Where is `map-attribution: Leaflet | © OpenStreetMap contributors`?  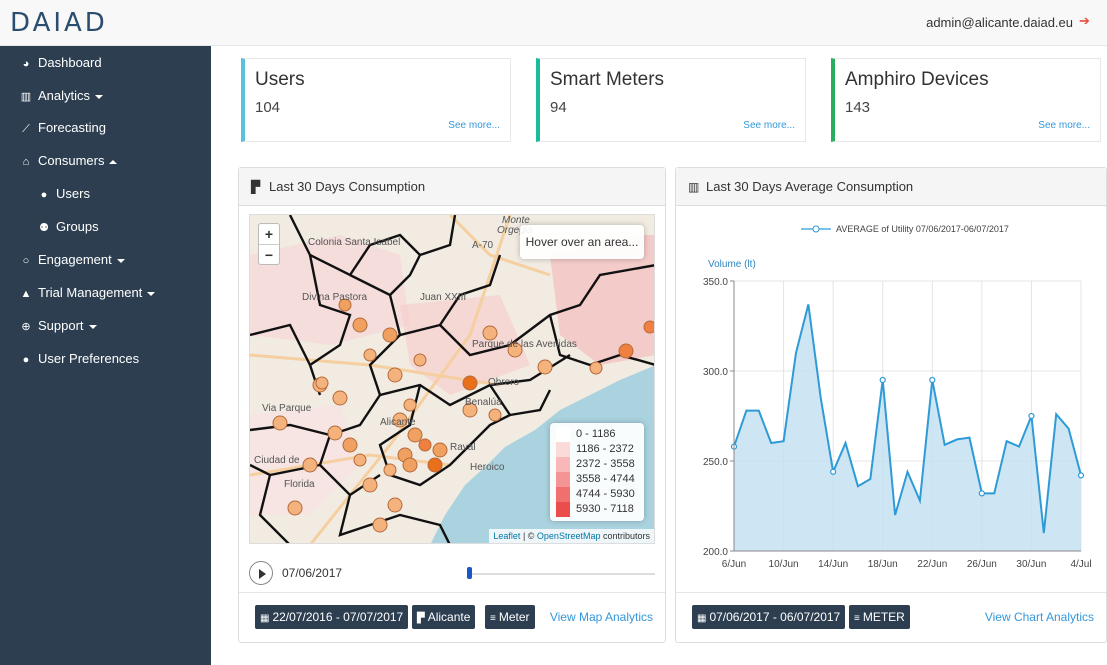 map-attribution: Leaflet | © OpenStreetMap contributors is located at coordinates (571, 536).